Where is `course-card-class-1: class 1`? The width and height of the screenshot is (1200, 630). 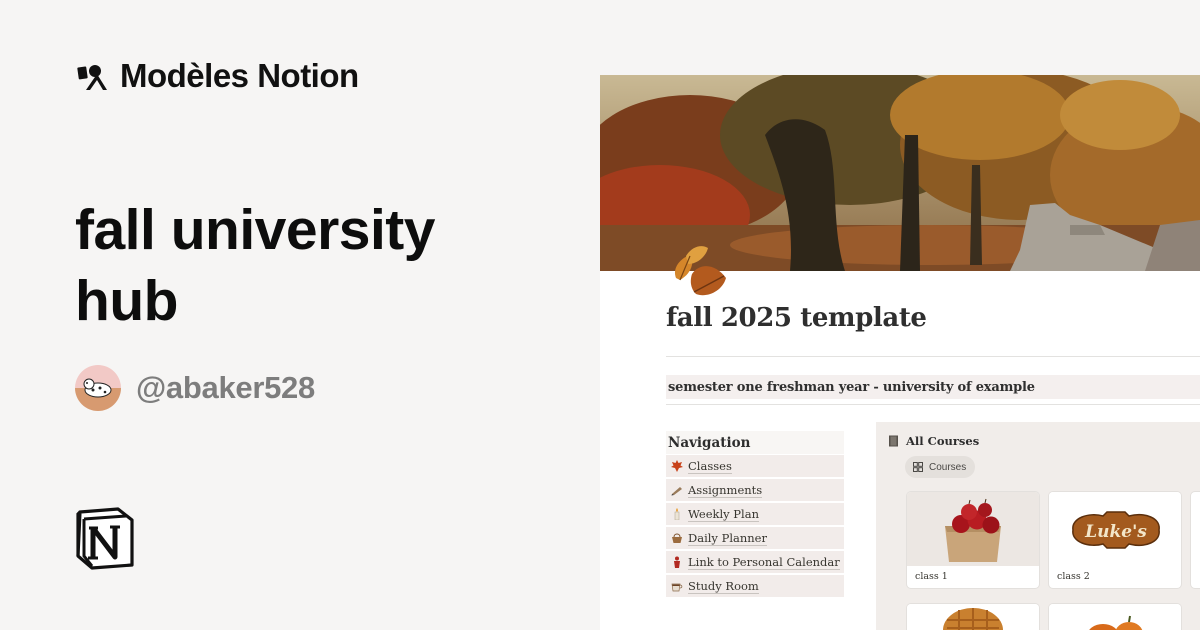
course-card-class-1: class 1 is located at coordinates (973, 540).